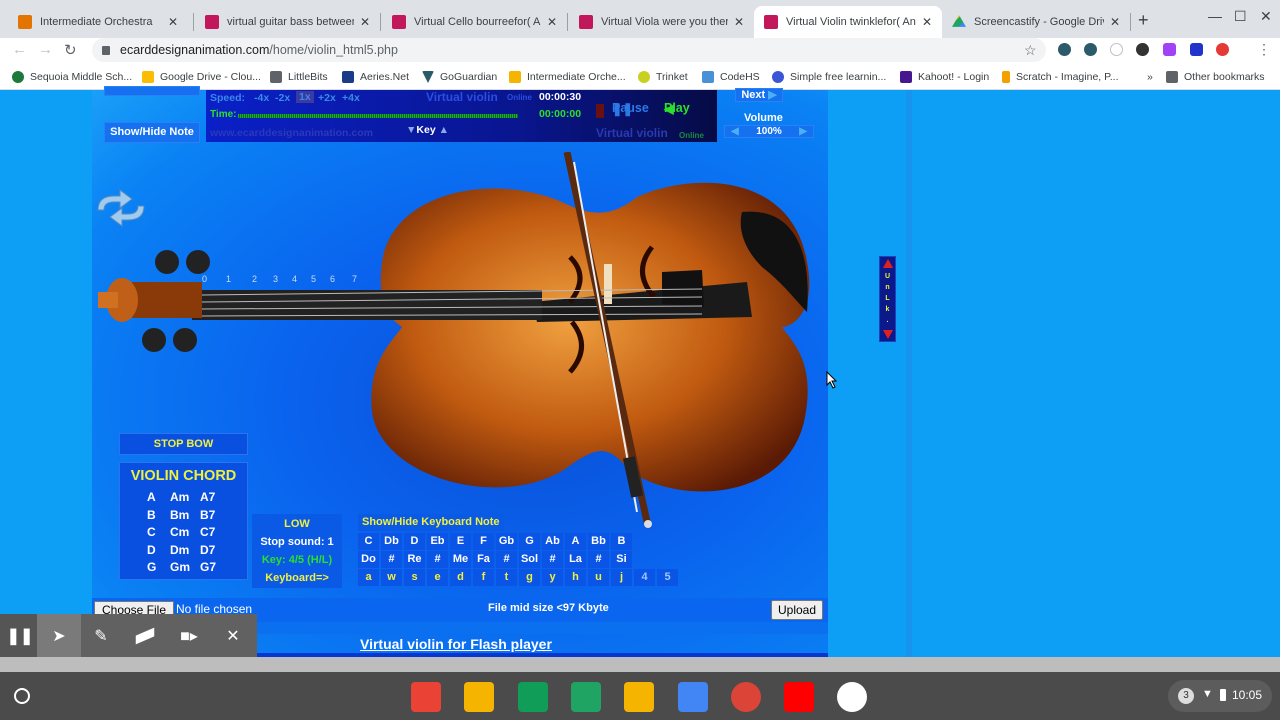  Describe the element at coordinates (459, 77) in the screenshot. I see `bookmark-item: GoGuardian` at that location.